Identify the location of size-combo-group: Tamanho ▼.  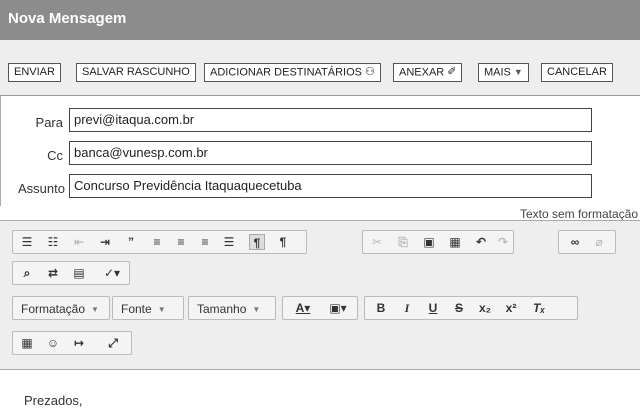
(232, 308).